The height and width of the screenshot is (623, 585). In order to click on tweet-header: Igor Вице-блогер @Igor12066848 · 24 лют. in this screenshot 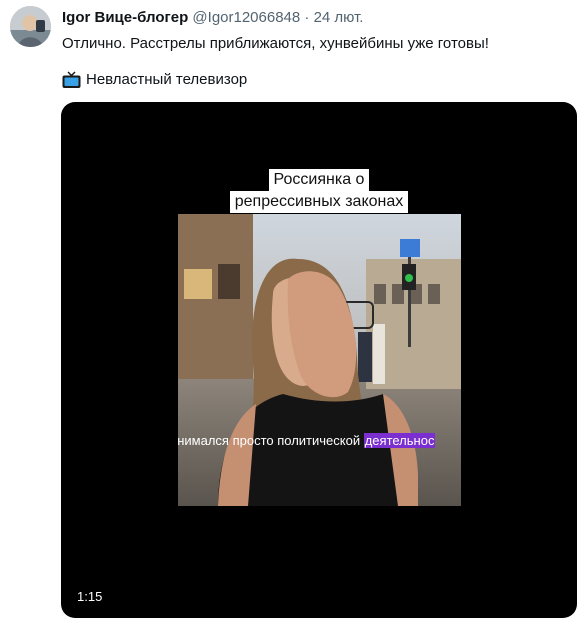, I will do `click(212, 18)`.